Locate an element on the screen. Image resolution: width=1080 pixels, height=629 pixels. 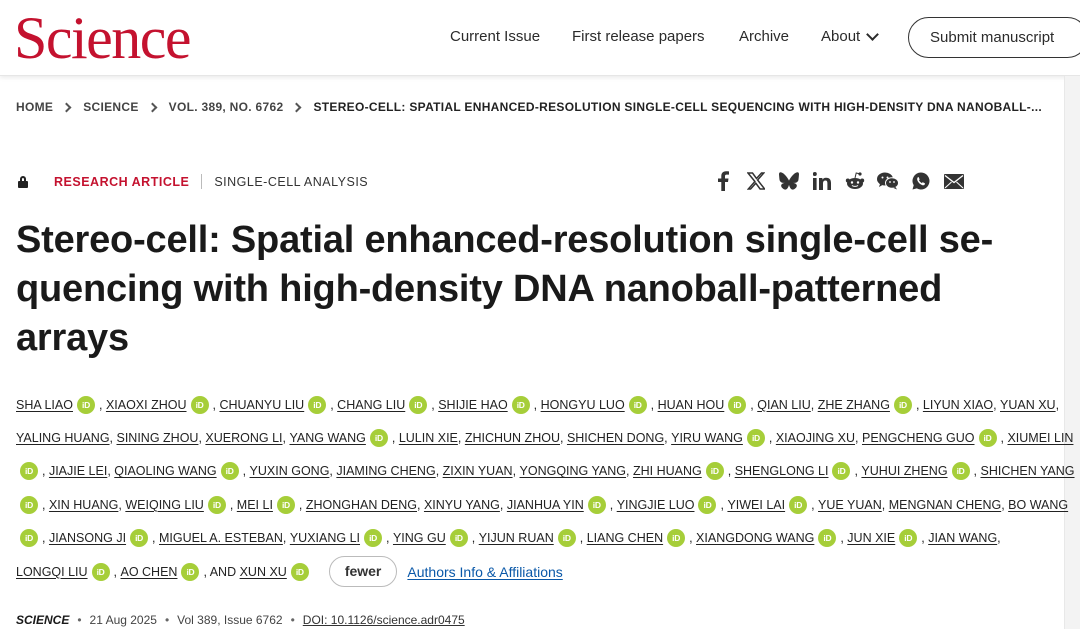
author-link: YUXIN GONG is located at coordinates (290, 471).